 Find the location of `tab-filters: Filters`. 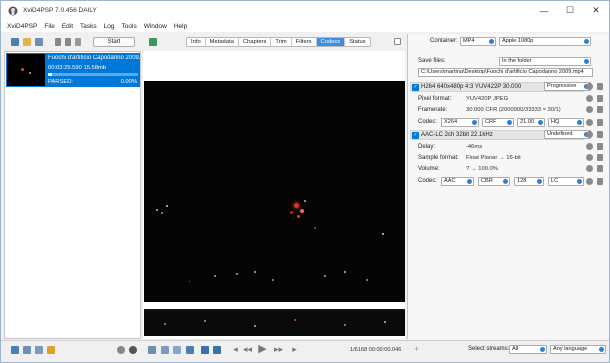

tab-filters: Filters is located at coordinates (304, 42).